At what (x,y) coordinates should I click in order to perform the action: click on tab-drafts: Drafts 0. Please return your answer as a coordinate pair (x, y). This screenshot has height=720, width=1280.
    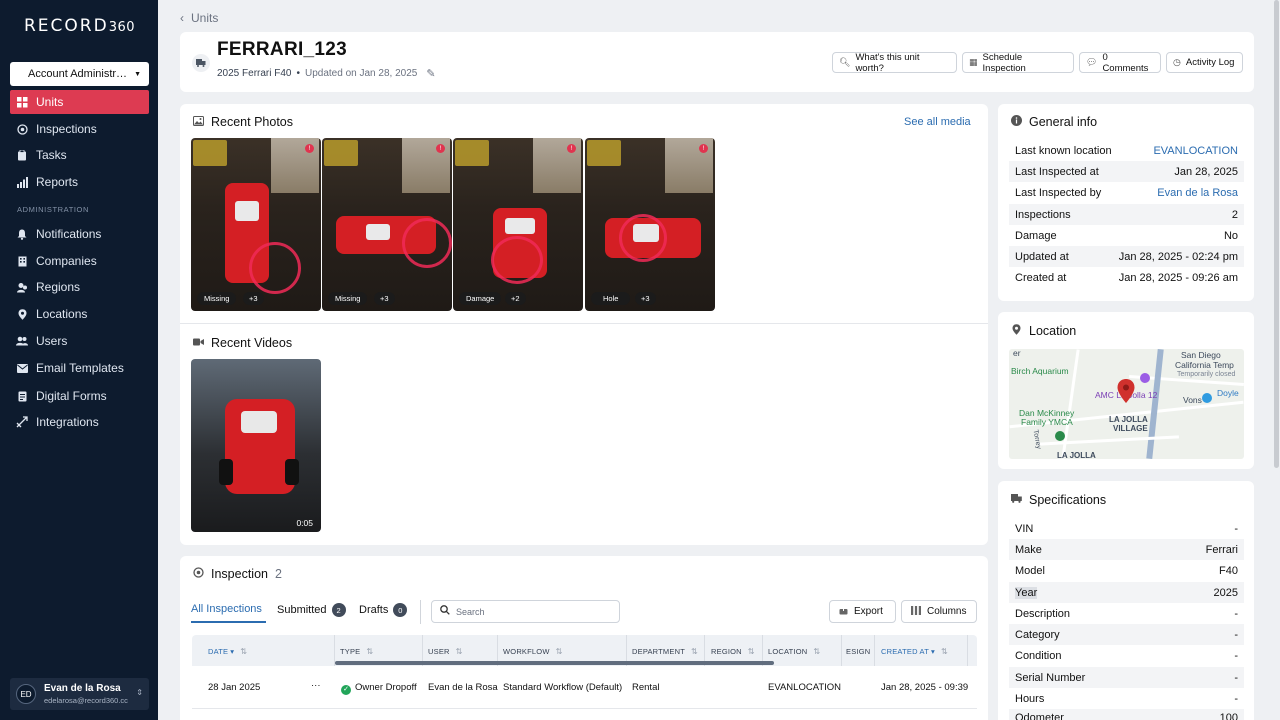
    Looking at the image, I should click on (383, 610).